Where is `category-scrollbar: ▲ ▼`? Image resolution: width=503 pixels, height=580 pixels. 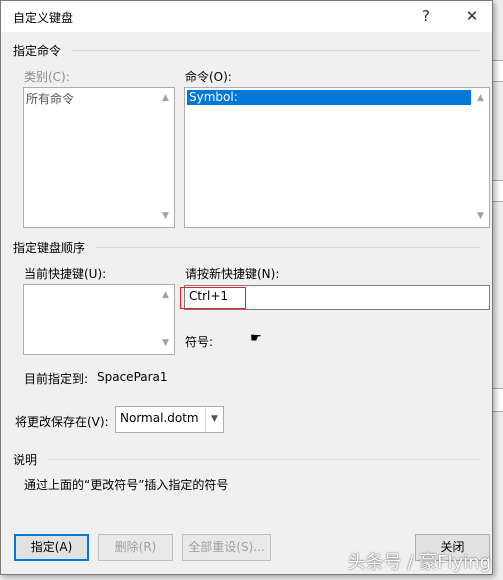
category-scrollbar: ▲ ▼ is located at coordinates (165, 157).